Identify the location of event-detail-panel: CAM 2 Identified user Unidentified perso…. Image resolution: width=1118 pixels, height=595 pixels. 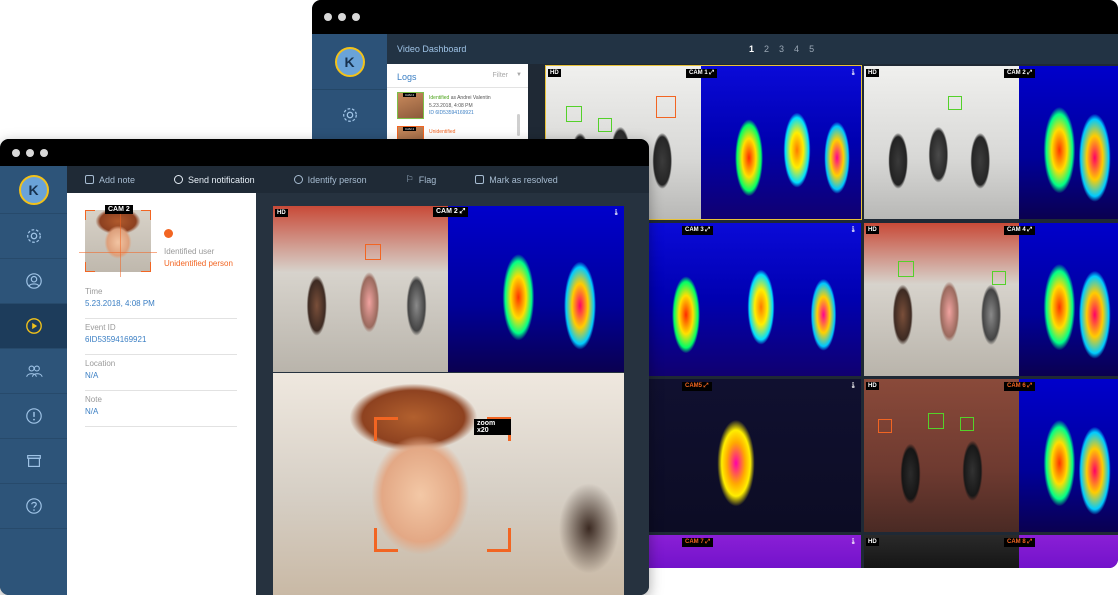
(161, 394).